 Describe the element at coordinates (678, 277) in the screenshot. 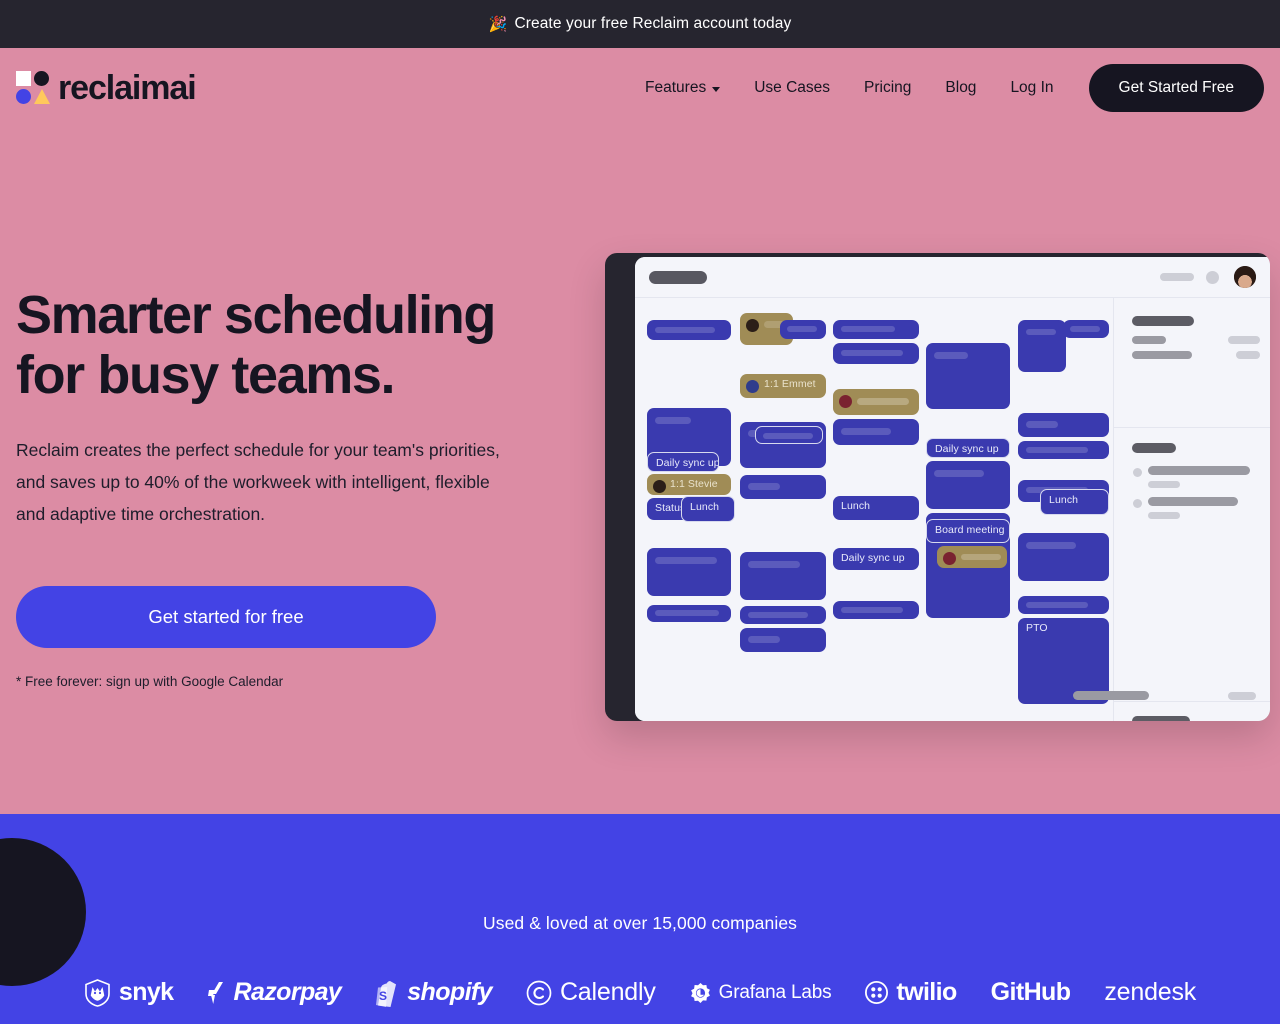

I see `topbar-title-placeholder` at that location.